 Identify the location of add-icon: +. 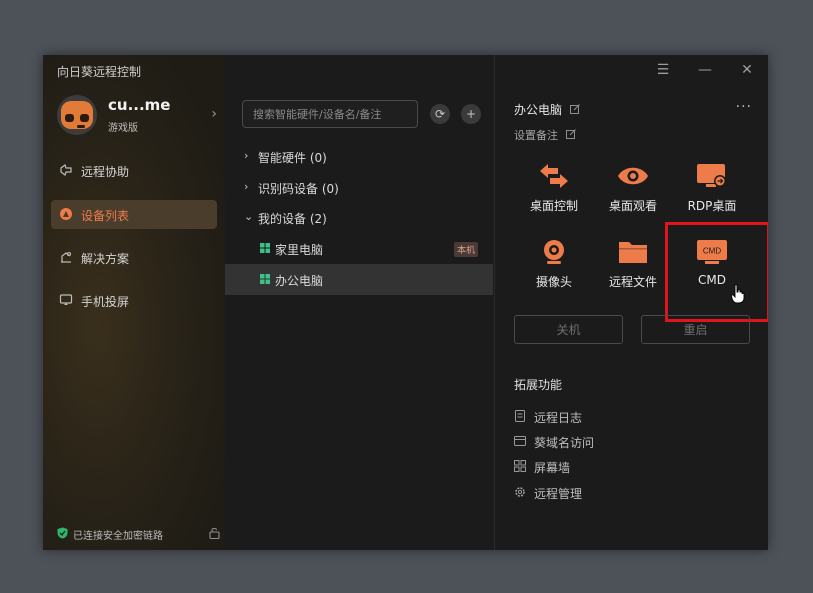
(471, 114).